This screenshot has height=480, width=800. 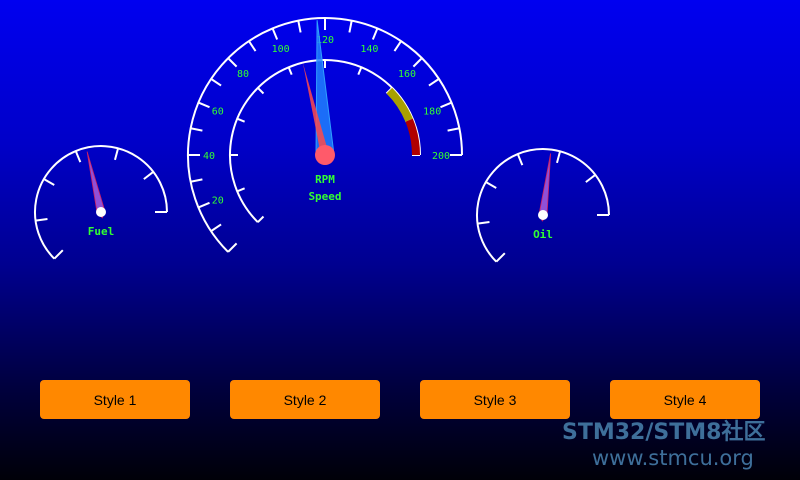 What do you see at coordinates (441, 156) in the screenshot?
I see `tick-label-200: 200` at bounding box center [441, 156].